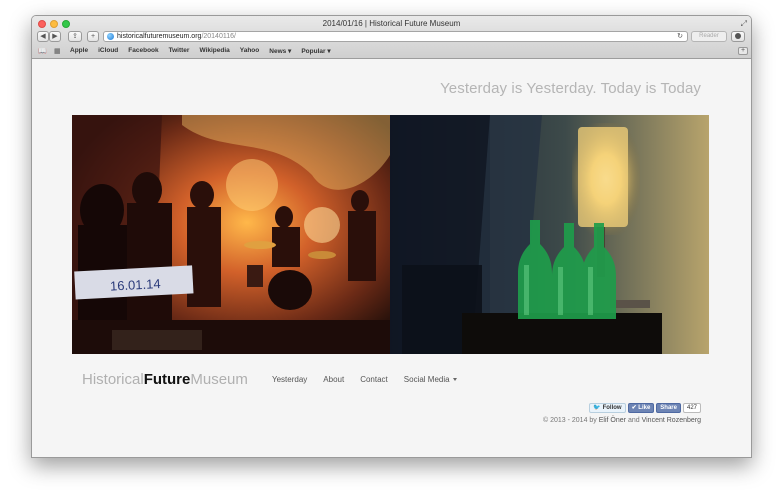 The height and width of the screenshot is (500, 780). I want to click on new-tab-button: +, so click(93, 36).